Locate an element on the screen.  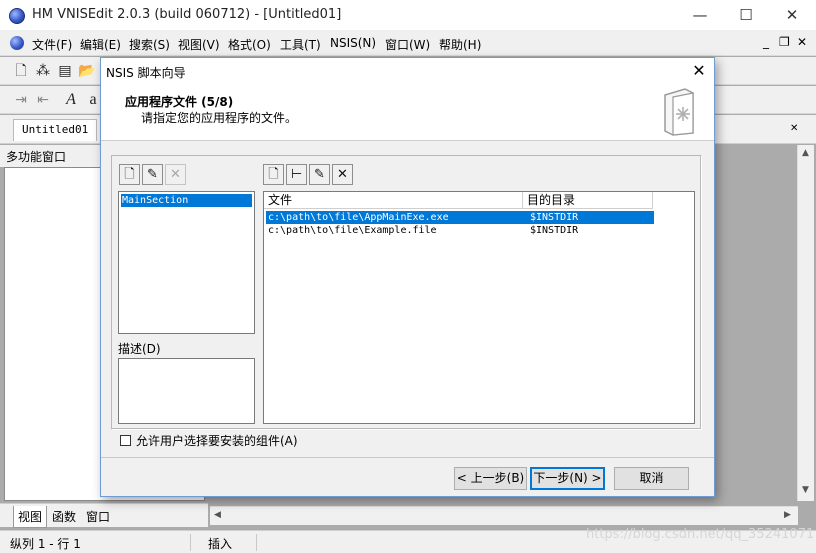
page-heading: 应用程序文件 (5/8) is located at coordinates (179, 102).